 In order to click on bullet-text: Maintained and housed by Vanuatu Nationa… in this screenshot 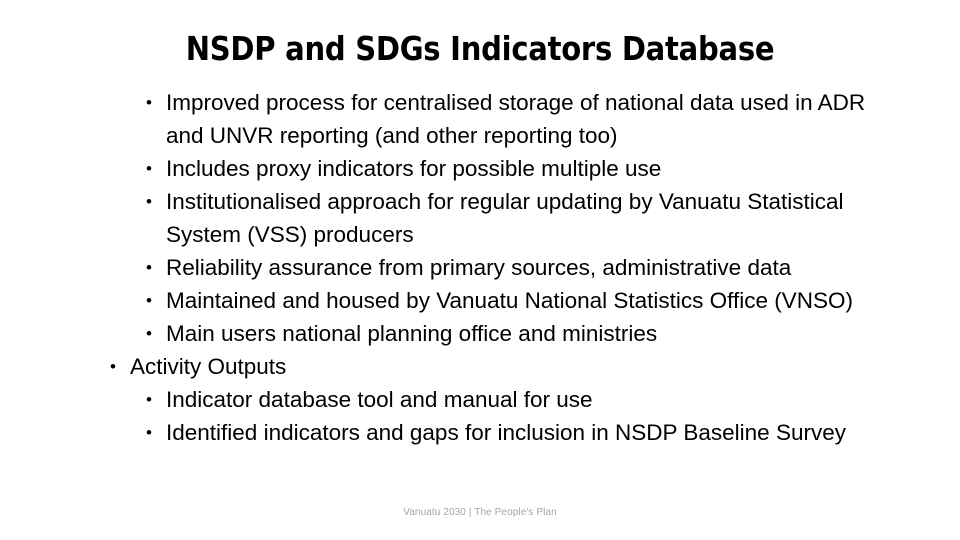, I will do `click(510, 300)`.